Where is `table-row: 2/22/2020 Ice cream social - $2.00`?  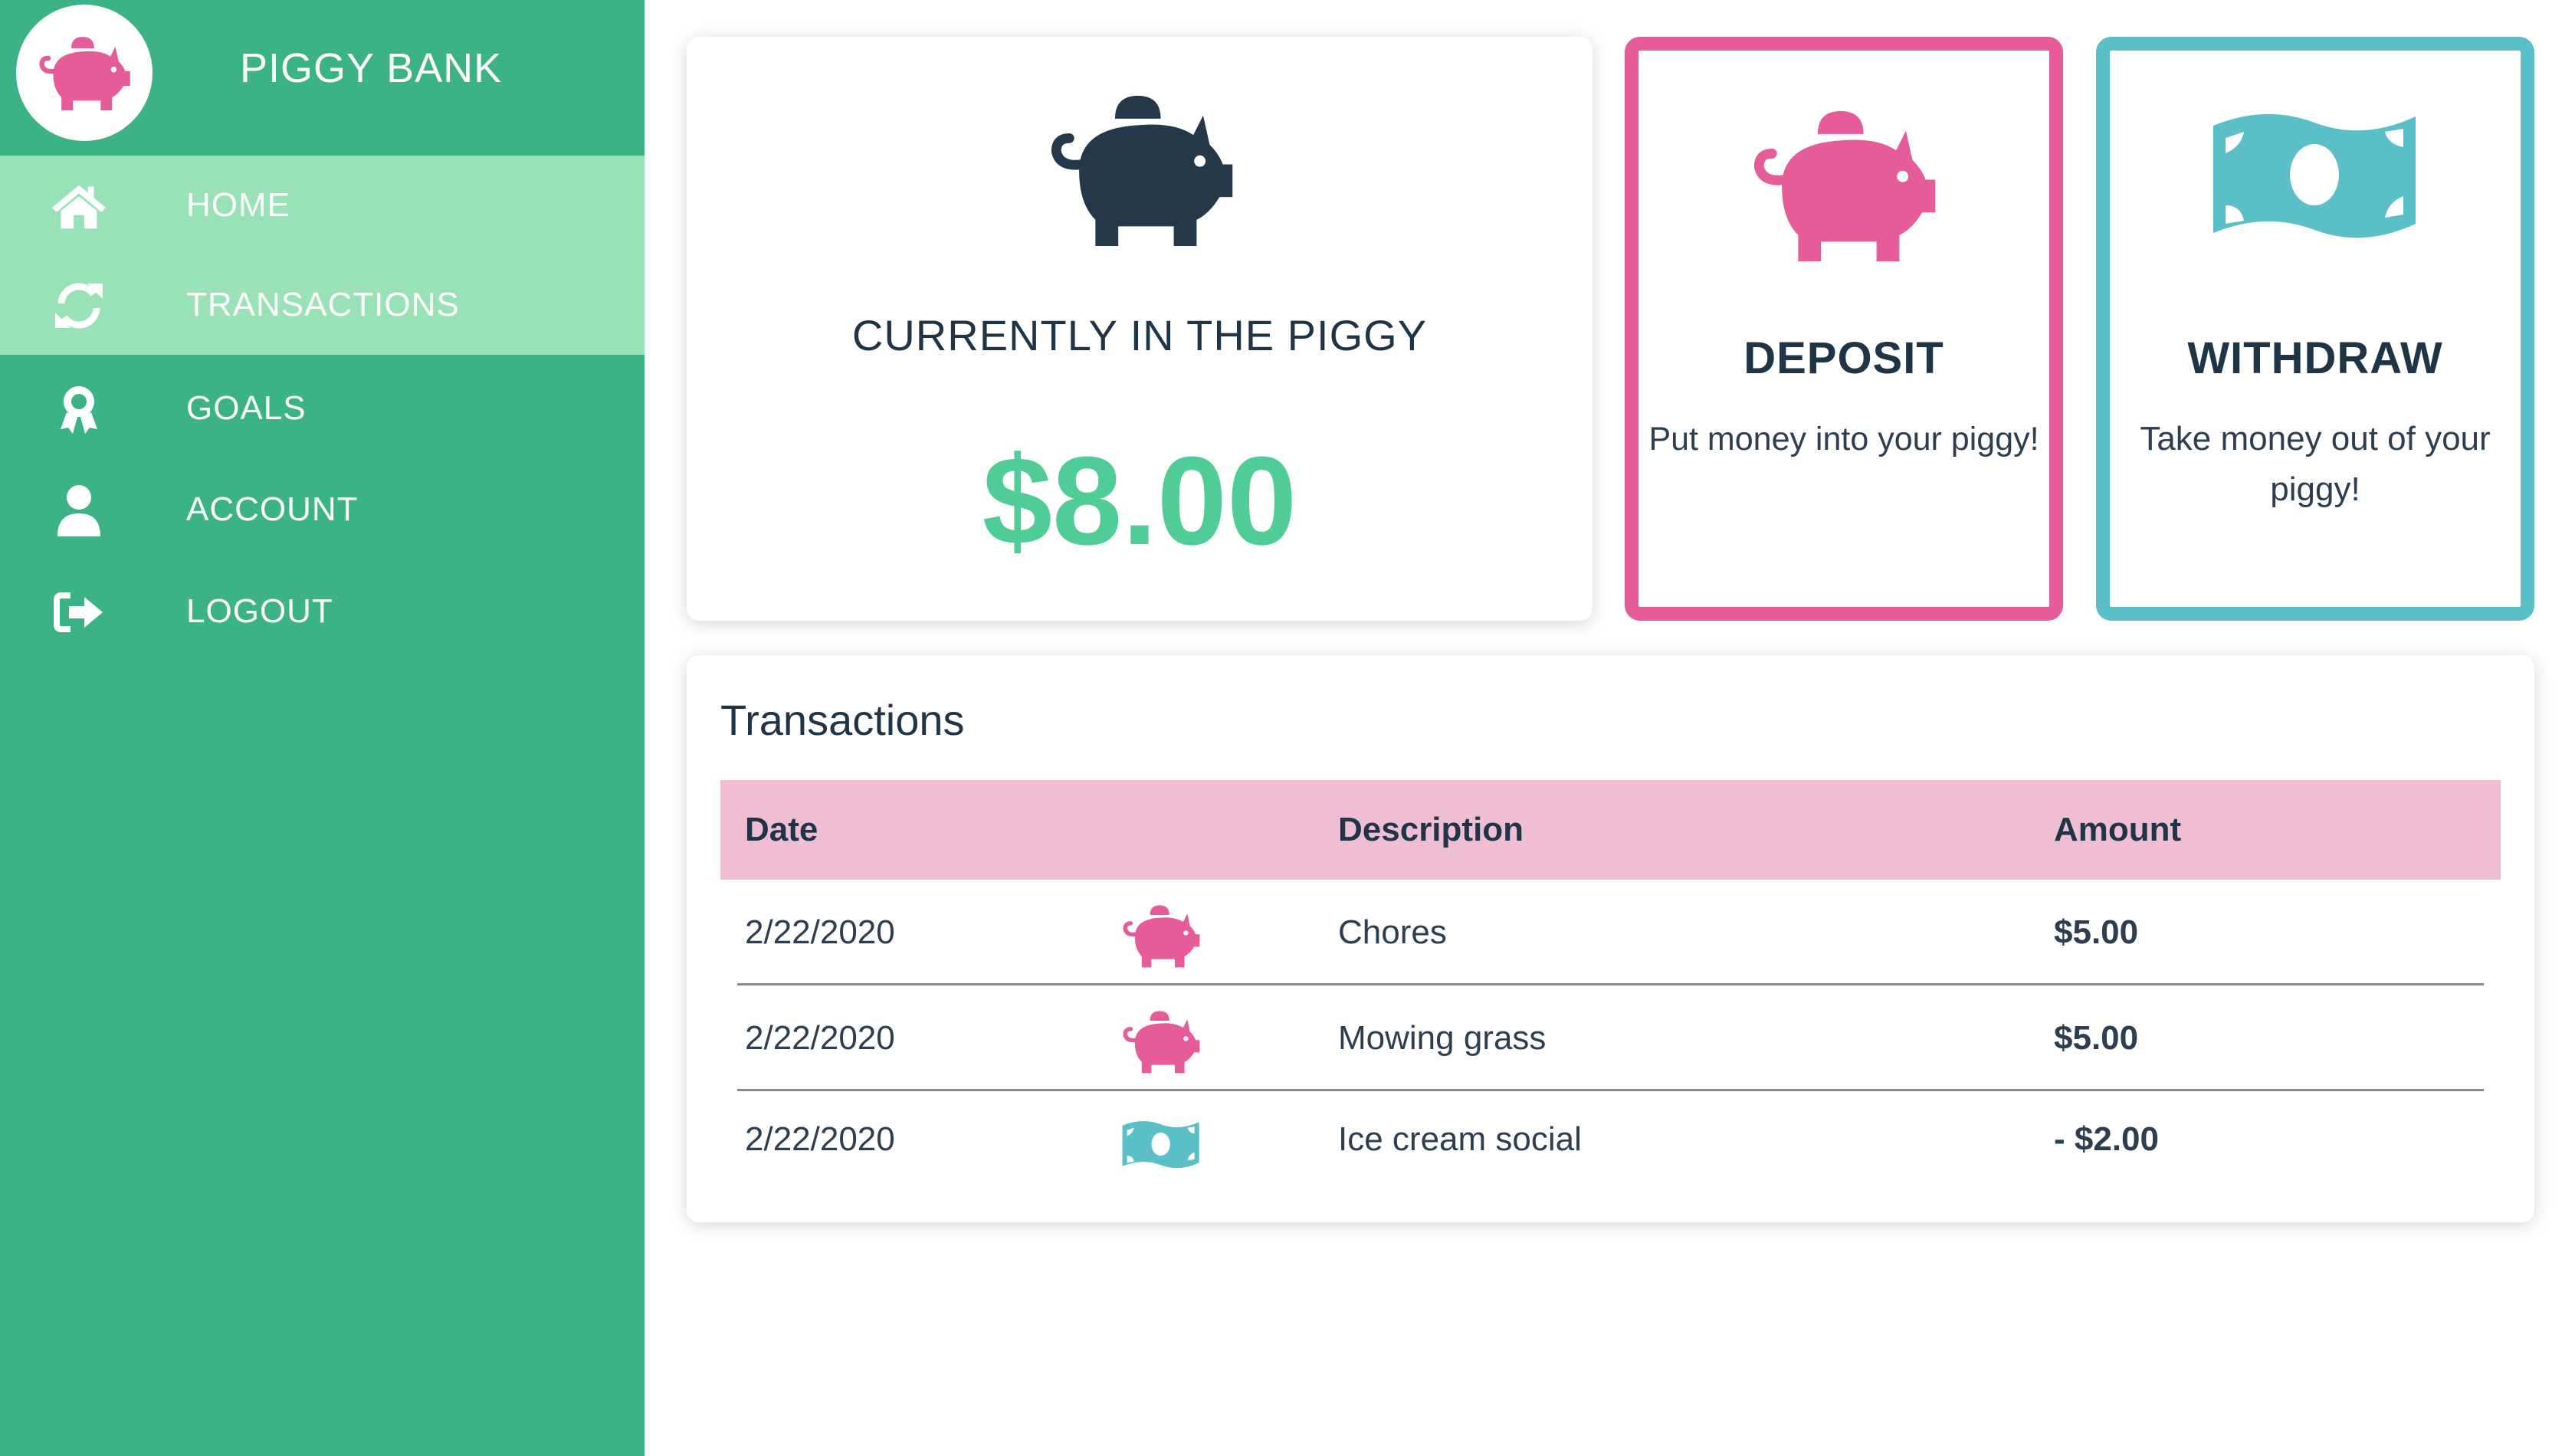 table-row: 2/22/2020 Ice cream social - $2.00 is located at coordinates (1611, 1144).